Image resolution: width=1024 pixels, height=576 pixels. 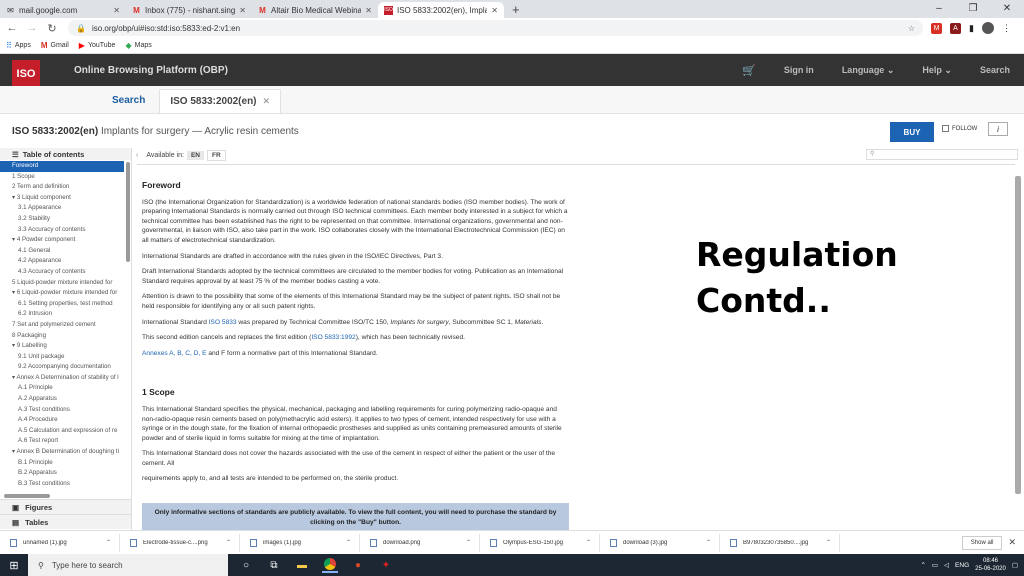 What do you see at coordinates (62, 452) in the screenshot?
I see `toc-item: ▾ Annex B Determination of doughing ti` at bounding box center [62, 452].